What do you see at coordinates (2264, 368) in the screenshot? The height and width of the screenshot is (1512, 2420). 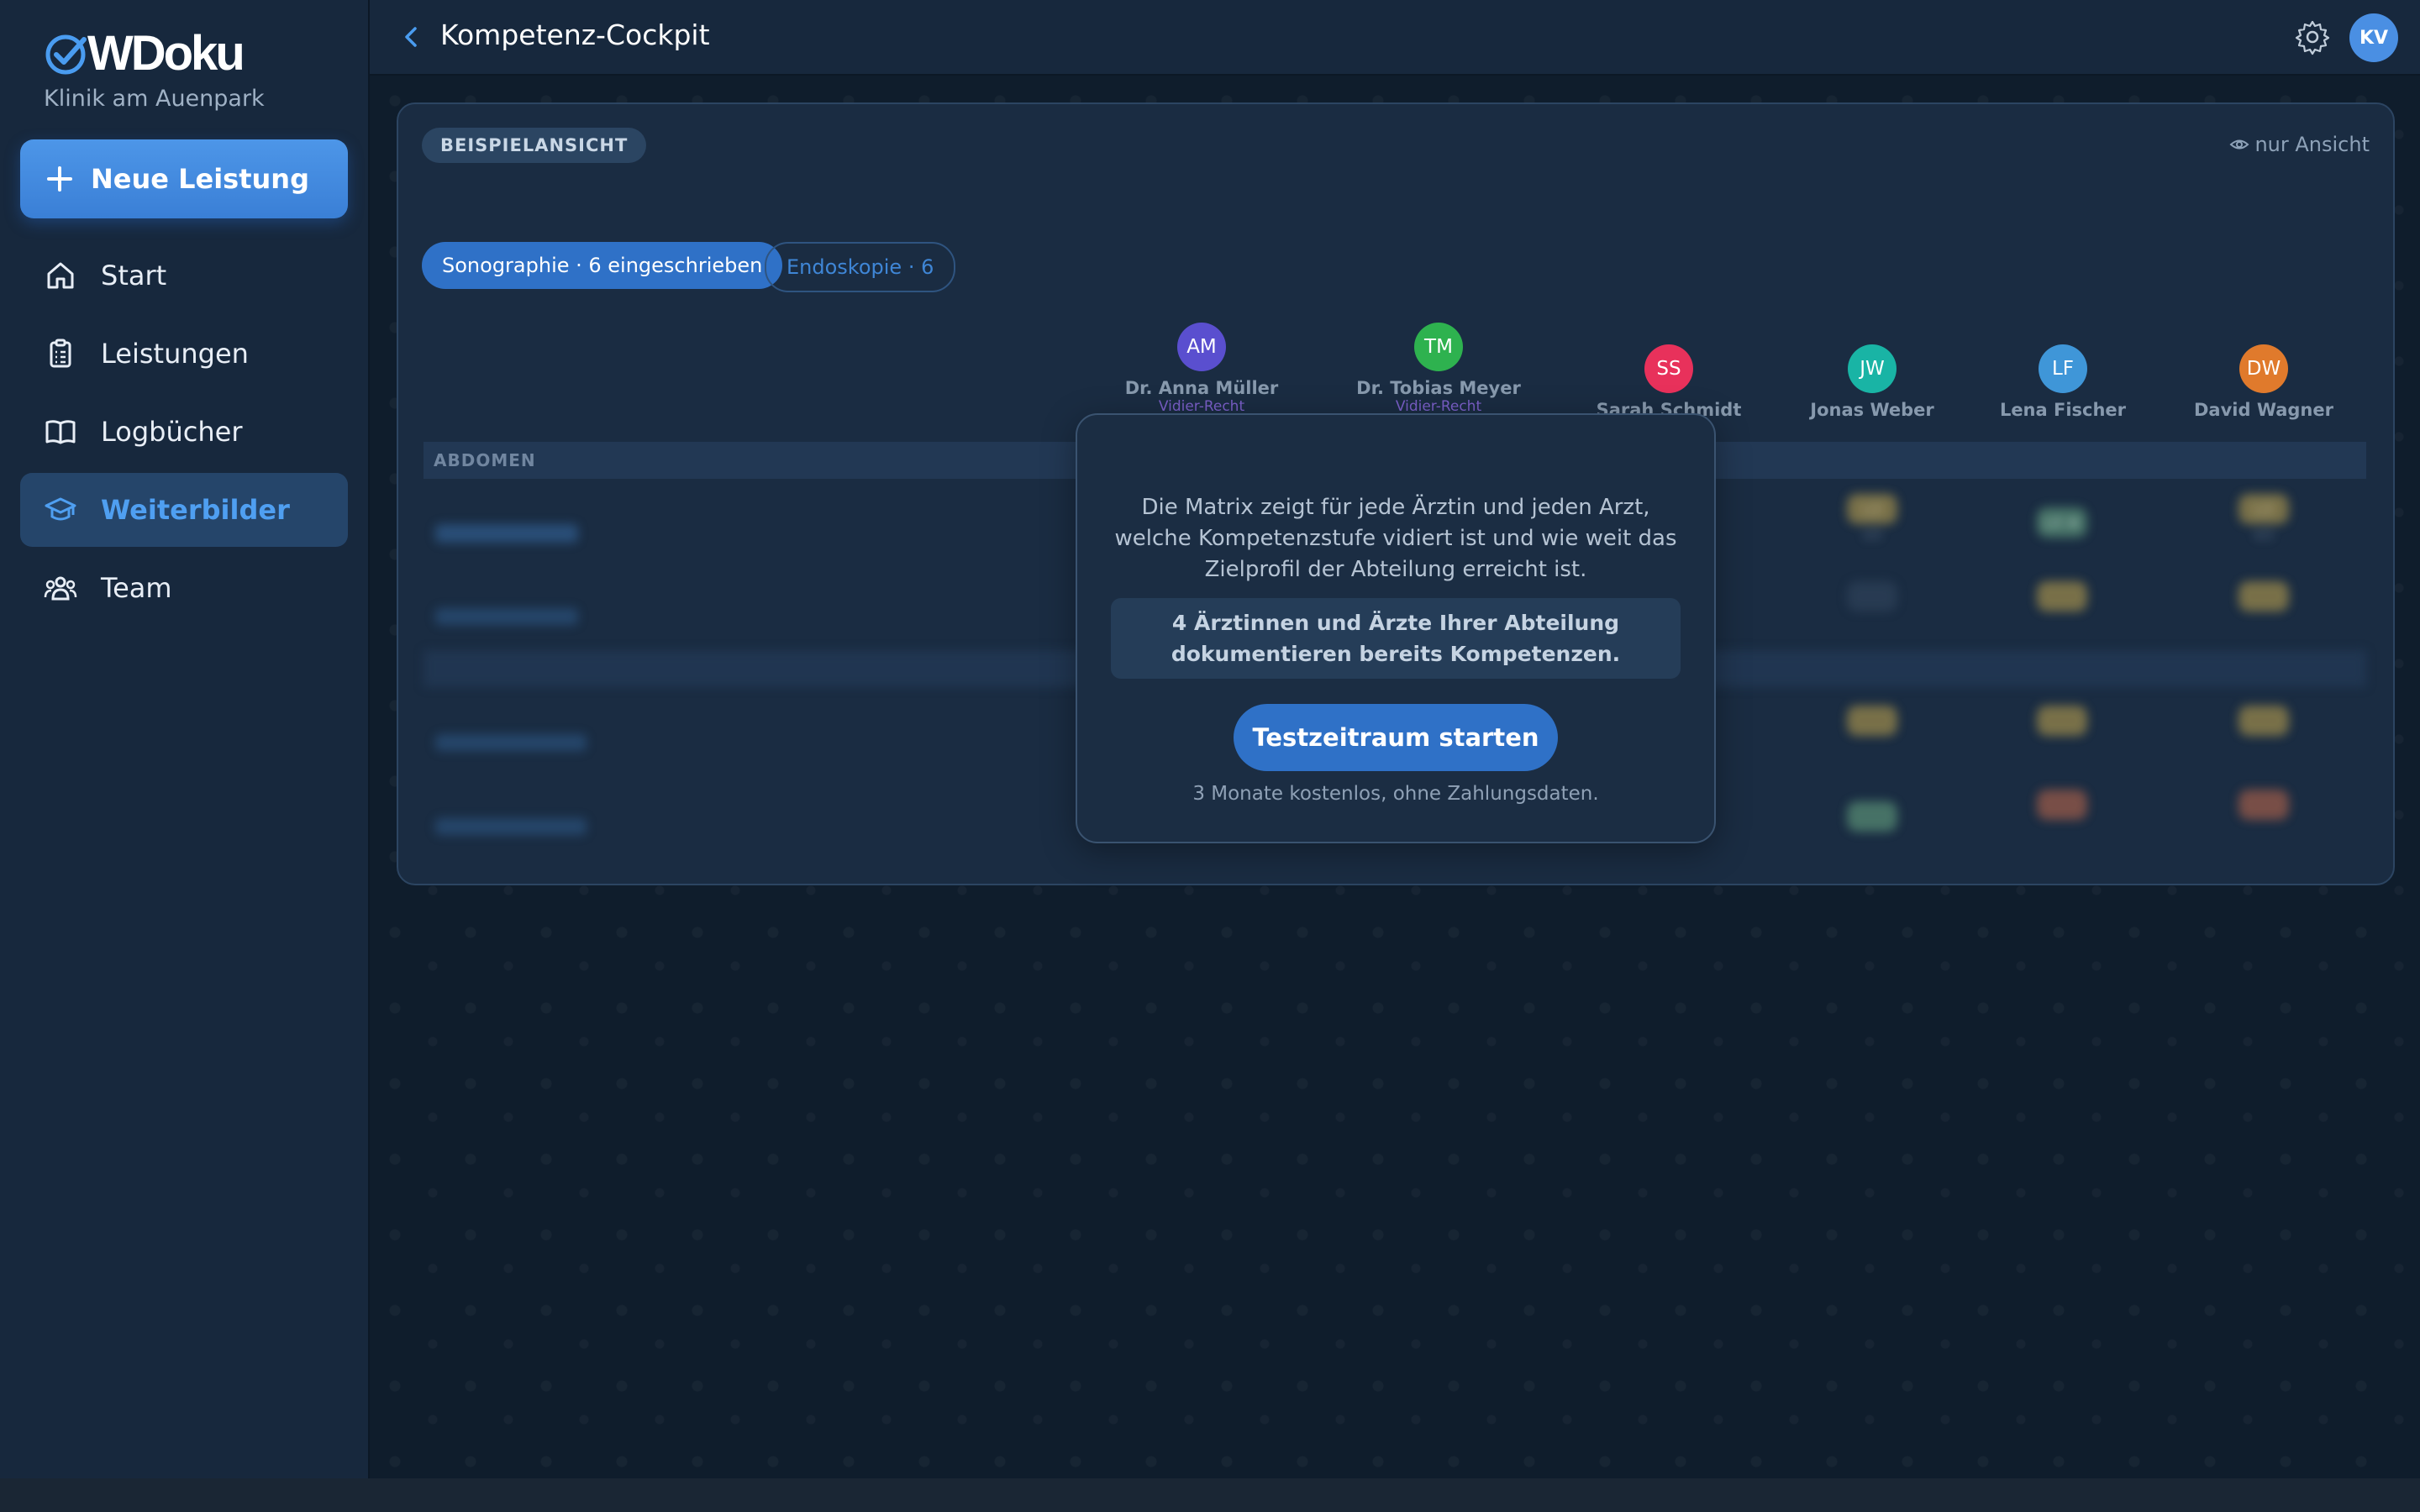 I see `avatar: DW` at bounding box center [2264, 368].